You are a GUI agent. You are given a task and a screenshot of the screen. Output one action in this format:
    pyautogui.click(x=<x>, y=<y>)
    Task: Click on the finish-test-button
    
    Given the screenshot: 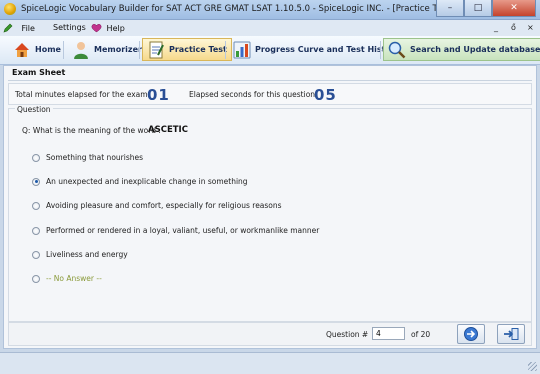 What is the action you would take?
    pyautogui.click(x=511, y=334)
    